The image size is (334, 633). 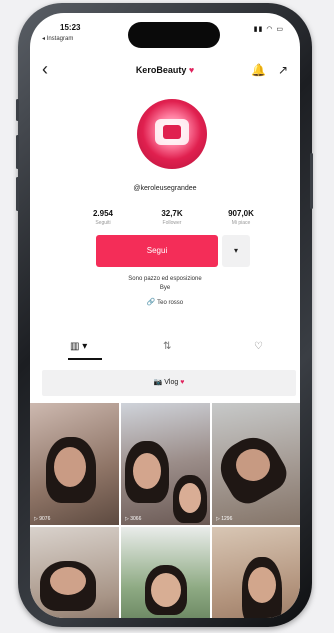 I want to click on stat-followers-label: Follower, so click(x=172, y=223).